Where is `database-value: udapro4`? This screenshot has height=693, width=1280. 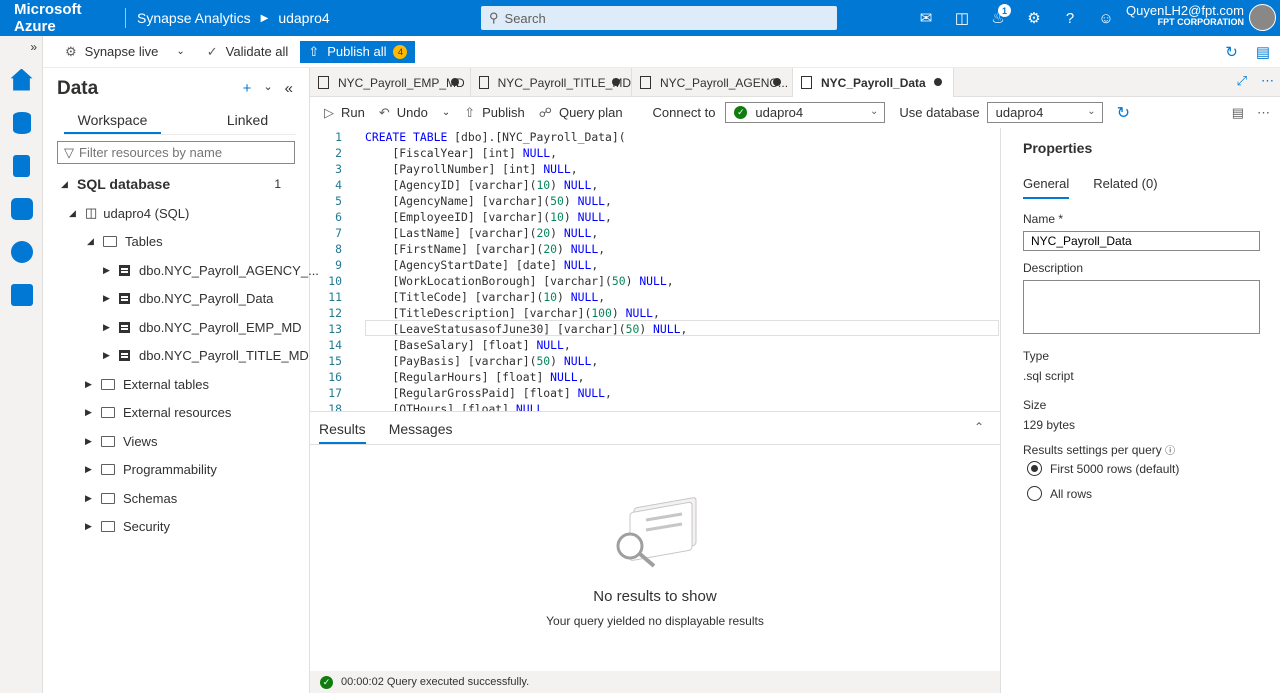
database-value: udapro4 is located at coordinates (1019, 112).